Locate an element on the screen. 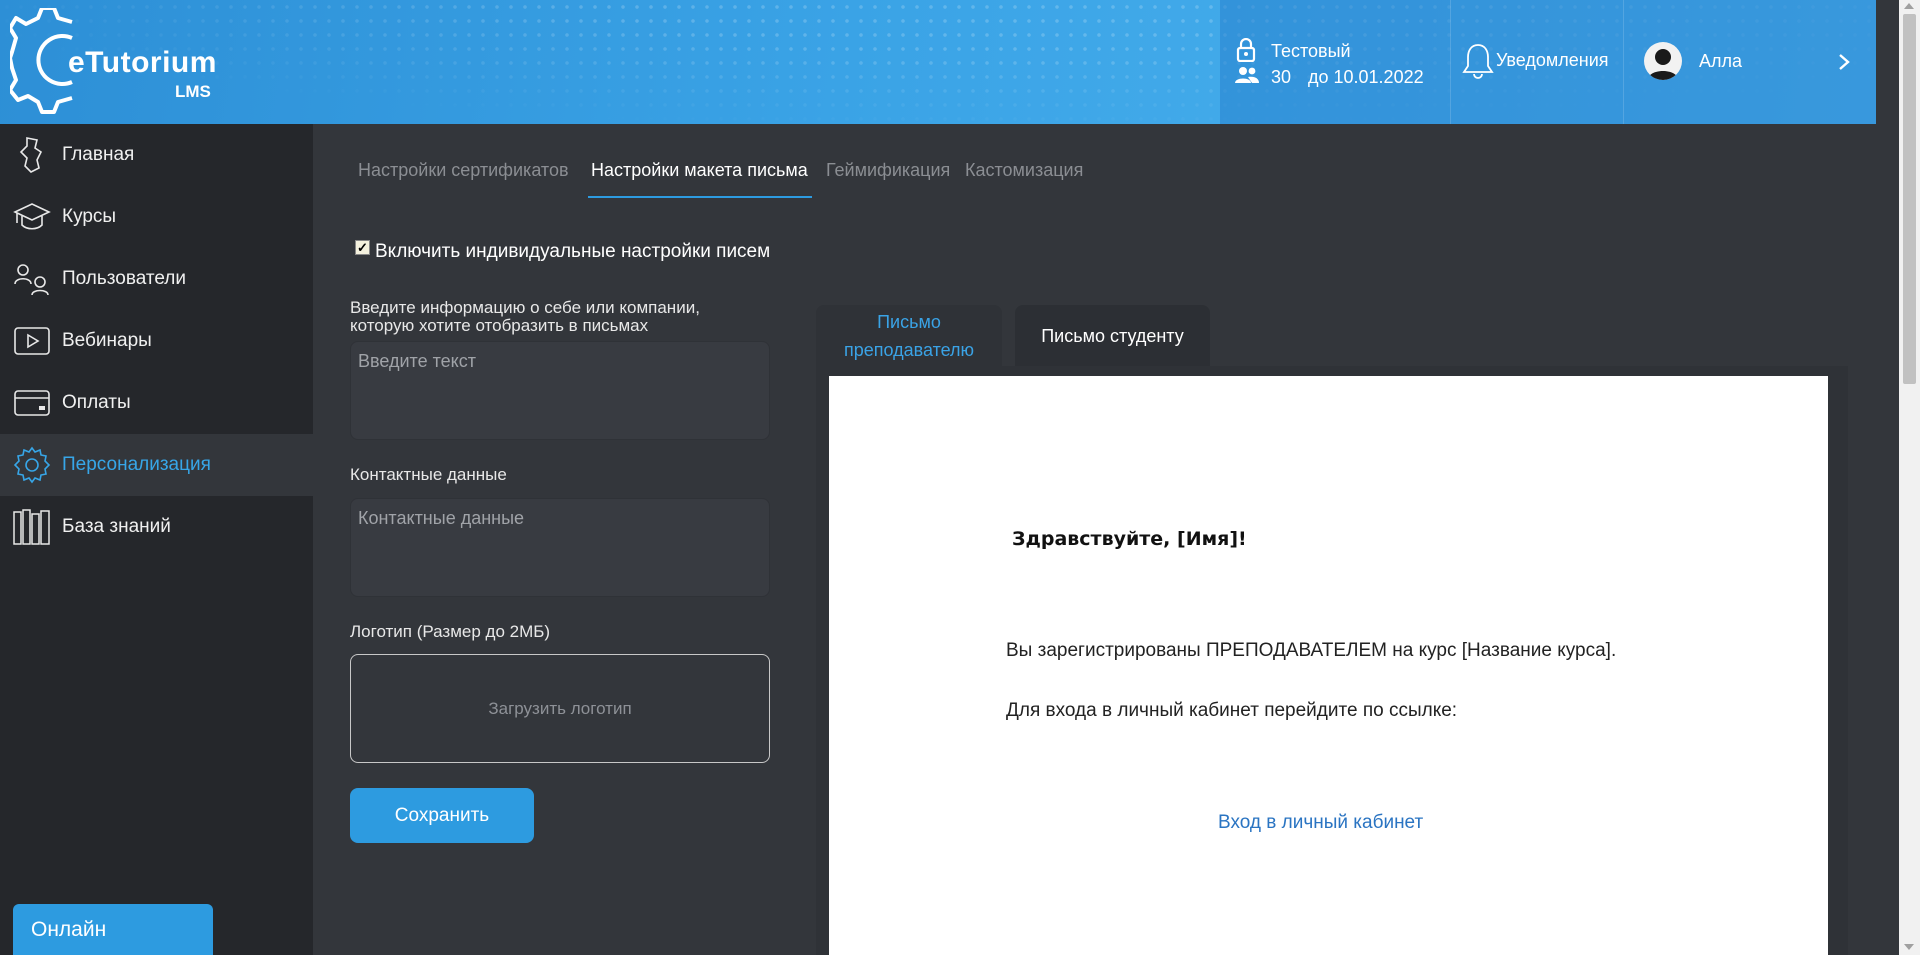 The width and height of the screenshot is (1920, 955). scrollbar-thumb is located at coordinates (1909, 199).